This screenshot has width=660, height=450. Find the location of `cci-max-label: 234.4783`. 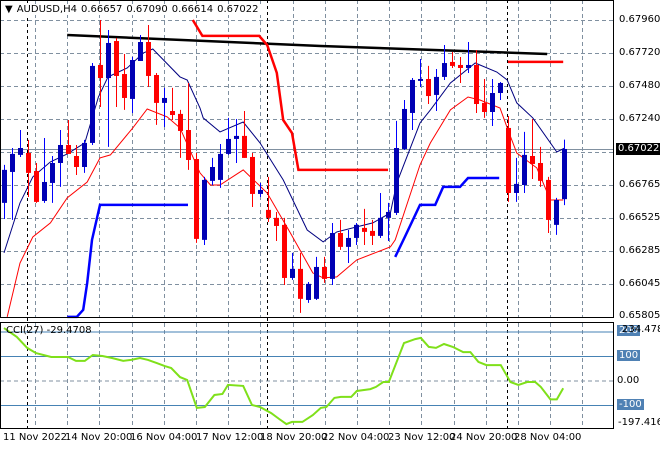

cci-max-label: 234.4783 is located at coordinates (641, 329).